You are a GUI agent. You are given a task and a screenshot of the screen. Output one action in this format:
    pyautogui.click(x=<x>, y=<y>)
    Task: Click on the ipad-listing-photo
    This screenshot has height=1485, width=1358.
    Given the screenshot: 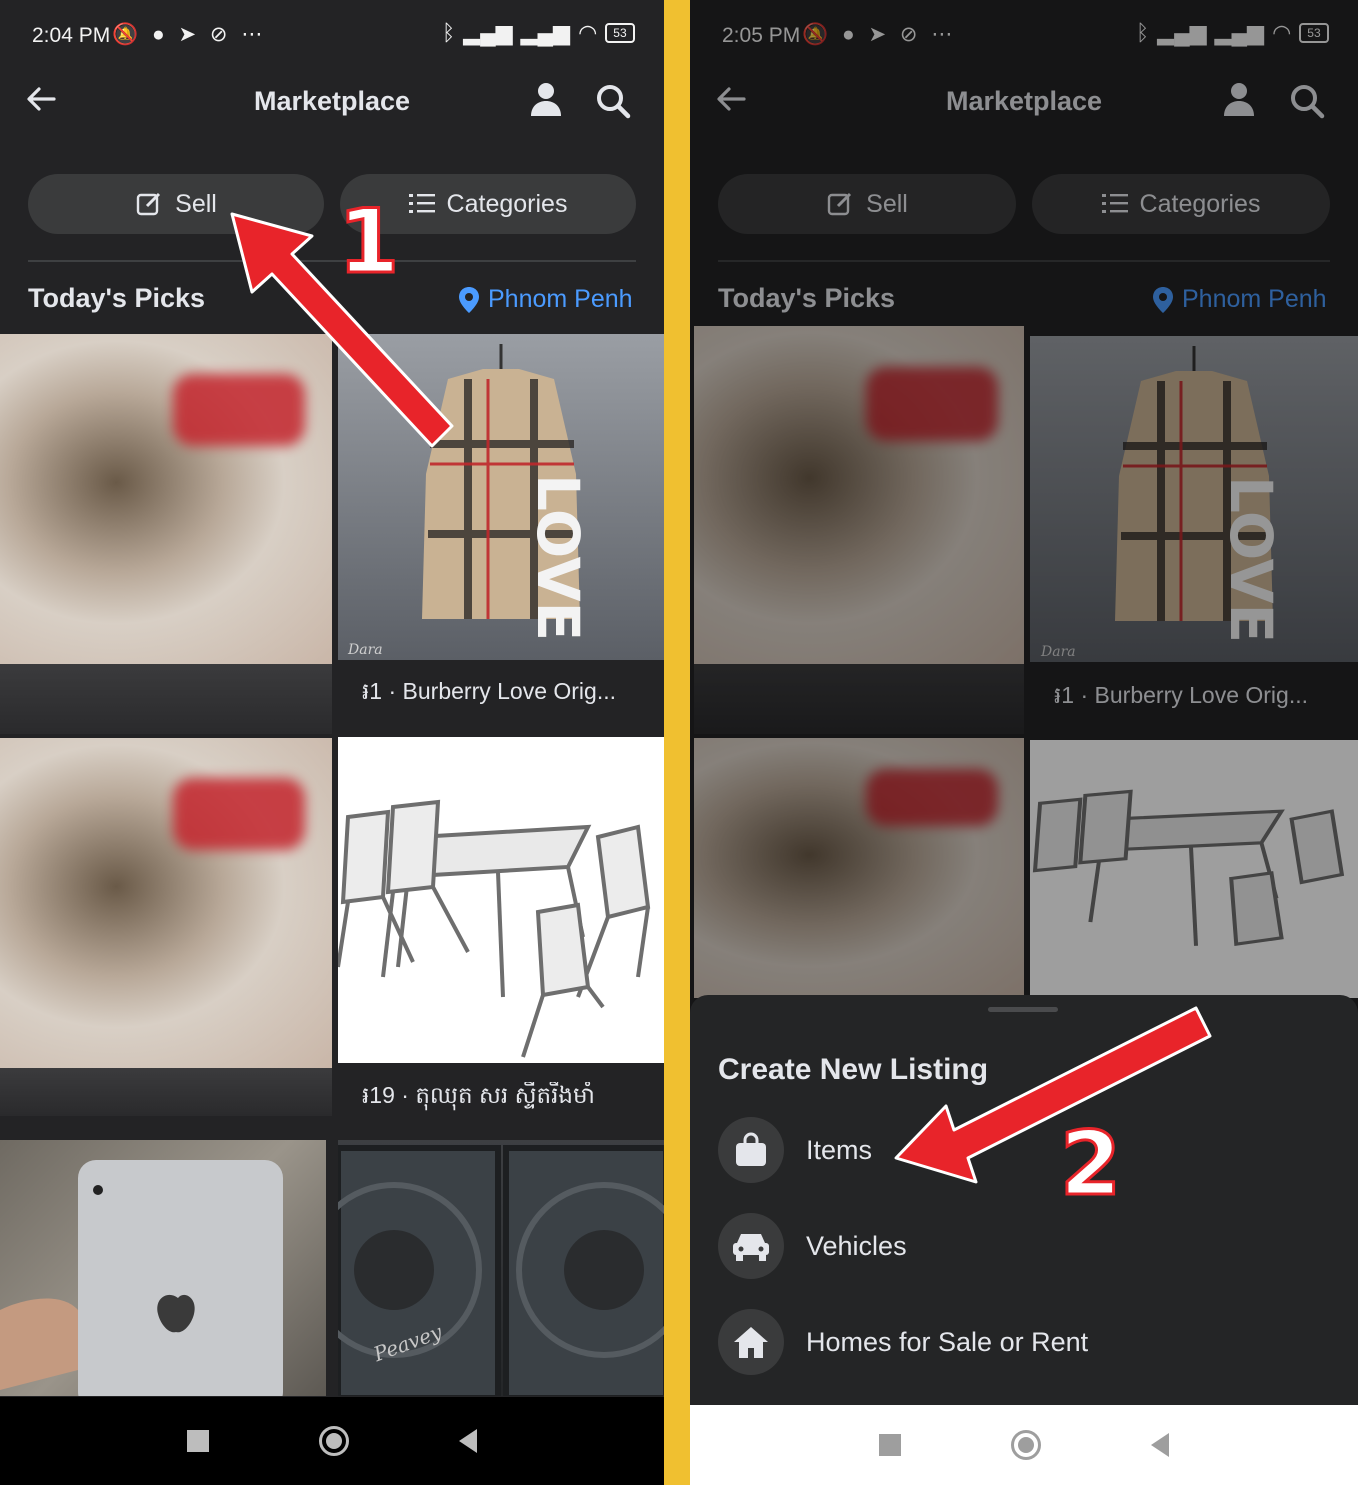 What is the action you would take?
    pyautogui.click(x=163, y=1268)
    